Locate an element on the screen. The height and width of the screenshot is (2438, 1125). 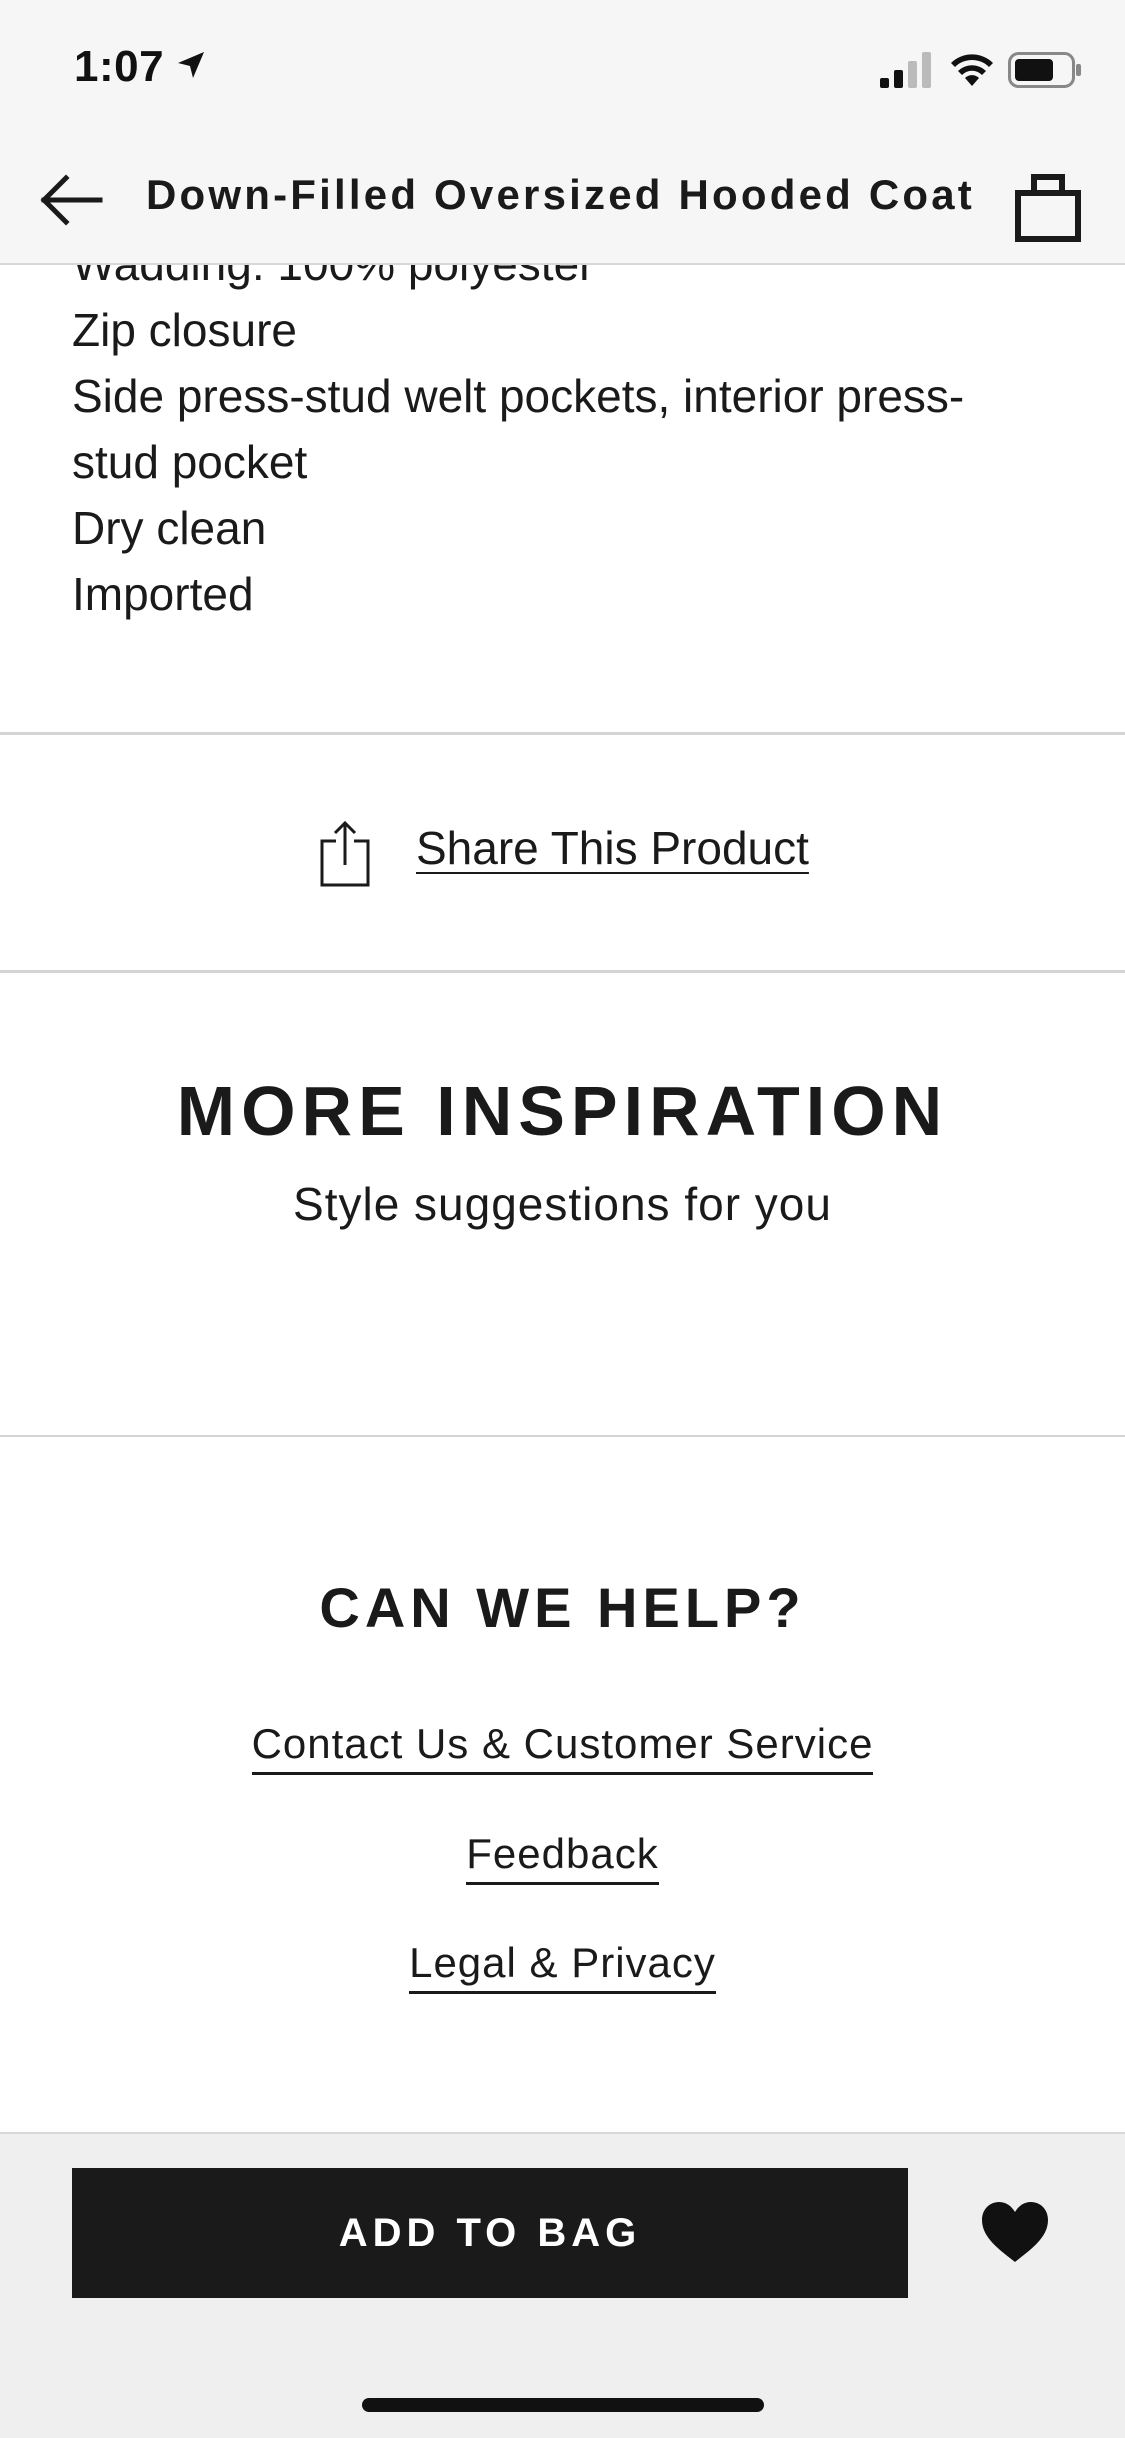
detail-line: stud pocket is located at coordinates (190, 462).